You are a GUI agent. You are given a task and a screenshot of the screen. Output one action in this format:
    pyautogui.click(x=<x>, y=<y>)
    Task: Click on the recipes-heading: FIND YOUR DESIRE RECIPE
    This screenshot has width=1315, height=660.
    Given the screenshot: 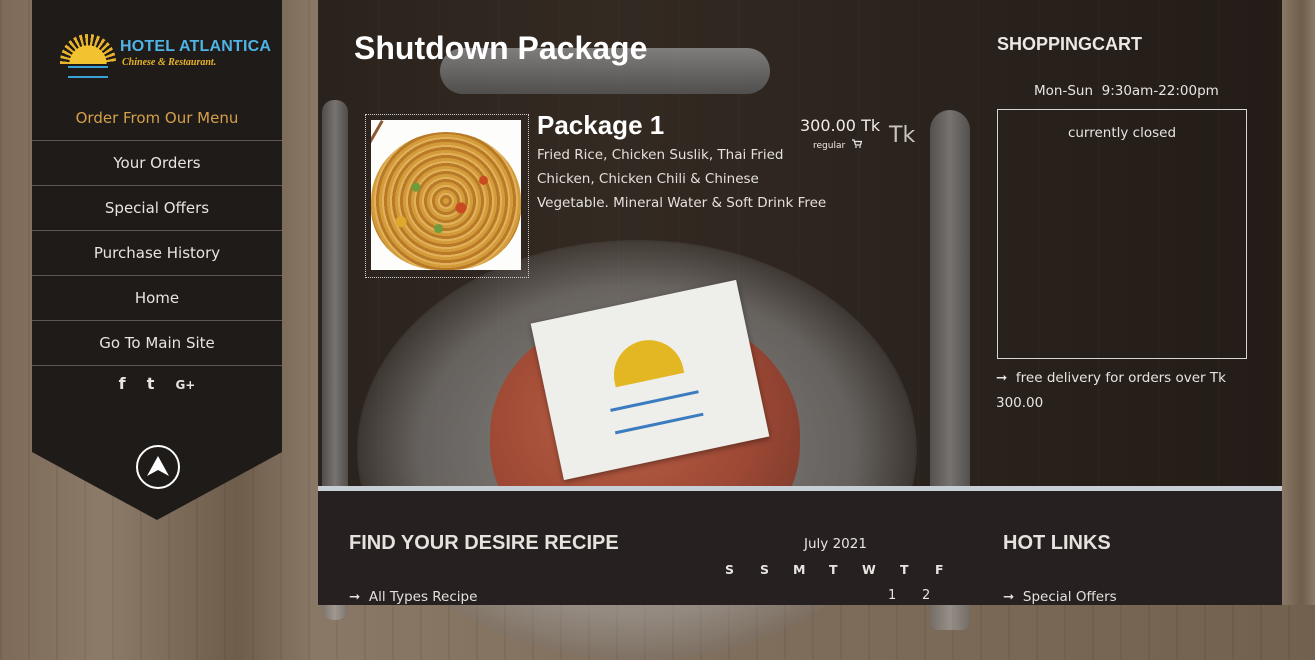 What is the action you would take?
    pyautogui.click(x=484, y=543)
    